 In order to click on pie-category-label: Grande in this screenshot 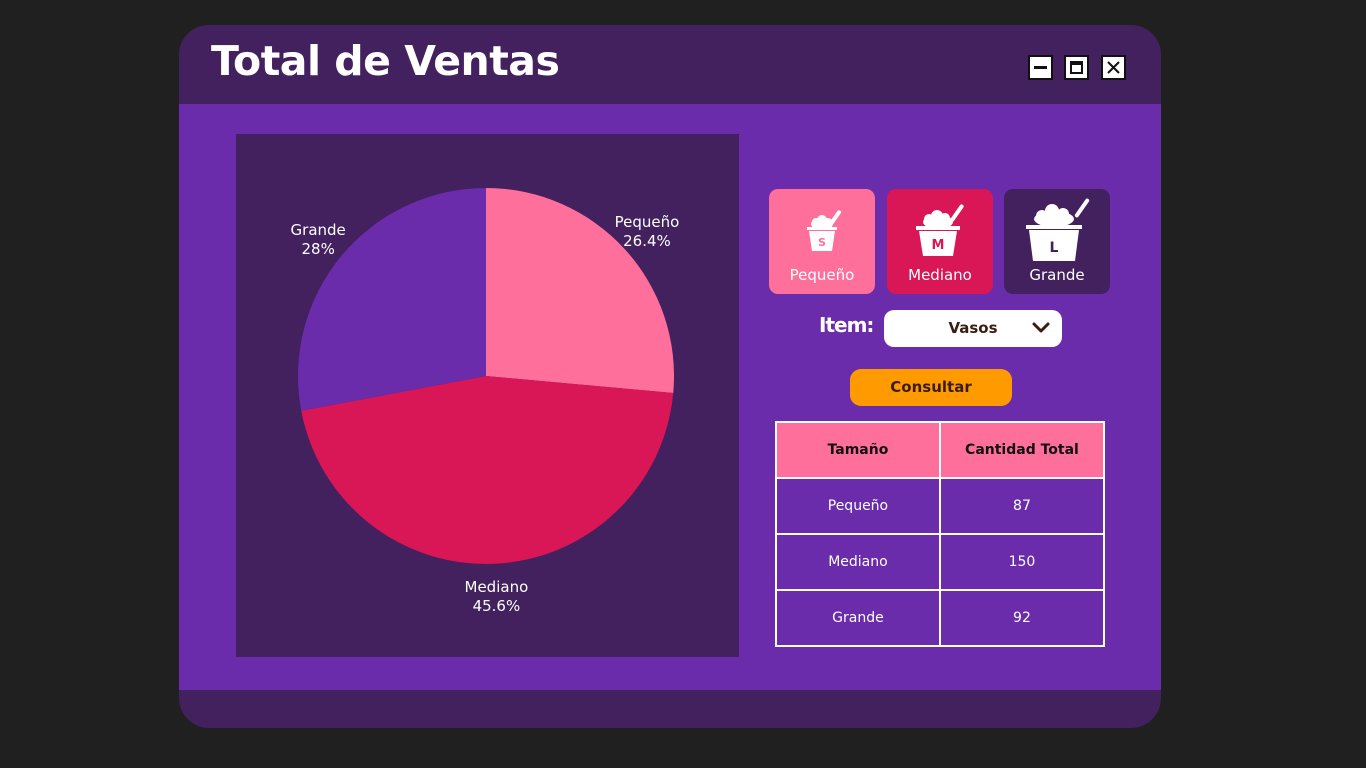, I will do `click(318, 230)`.